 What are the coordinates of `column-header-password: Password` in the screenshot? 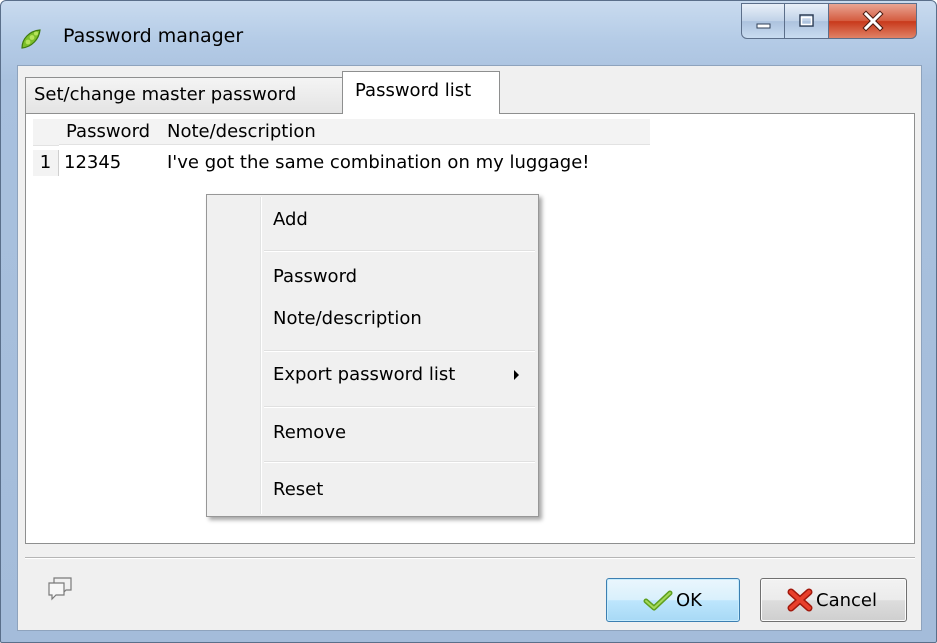 It's located at (110, 132).